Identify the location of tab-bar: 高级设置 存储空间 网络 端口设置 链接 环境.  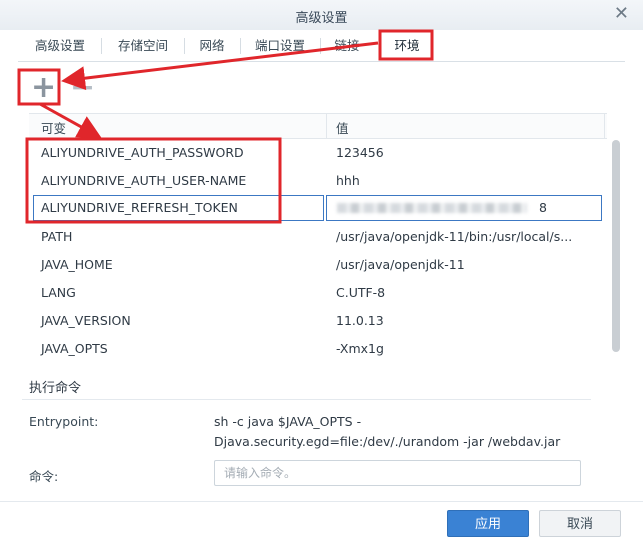
(330, 45).